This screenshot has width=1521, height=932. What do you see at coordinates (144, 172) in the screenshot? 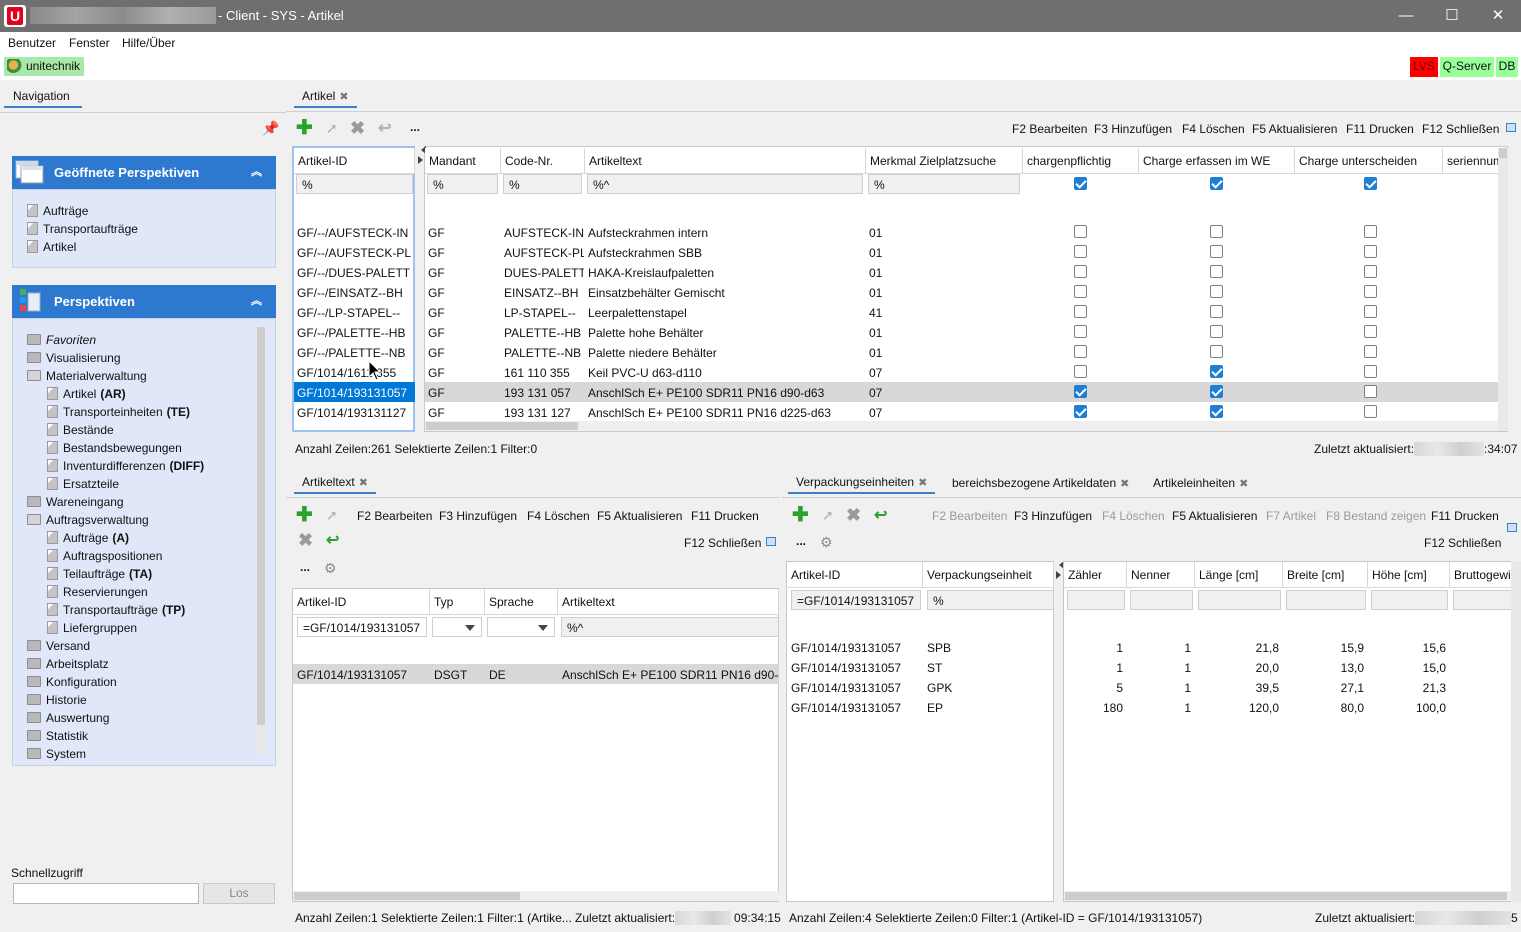
I see `opened-perspectives-header: Geöffnete Perspektiven ︽` at bounding box center [144, 172].